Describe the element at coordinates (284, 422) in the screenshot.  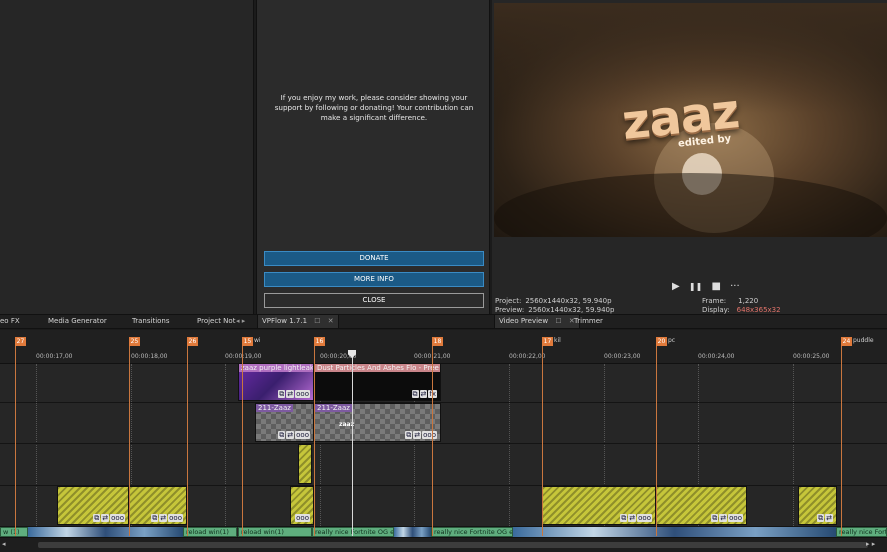
I see `clip-zaaz-a: 211-Zaaz ⧉ ⇄ ooo` at that location.